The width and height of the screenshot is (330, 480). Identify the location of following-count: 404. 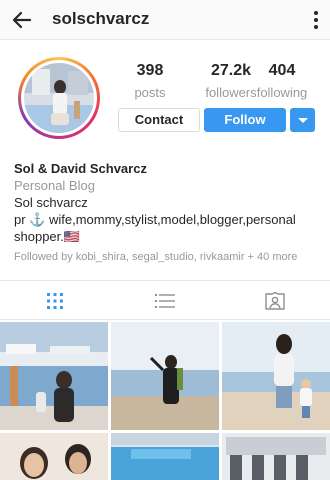
(282, 70).